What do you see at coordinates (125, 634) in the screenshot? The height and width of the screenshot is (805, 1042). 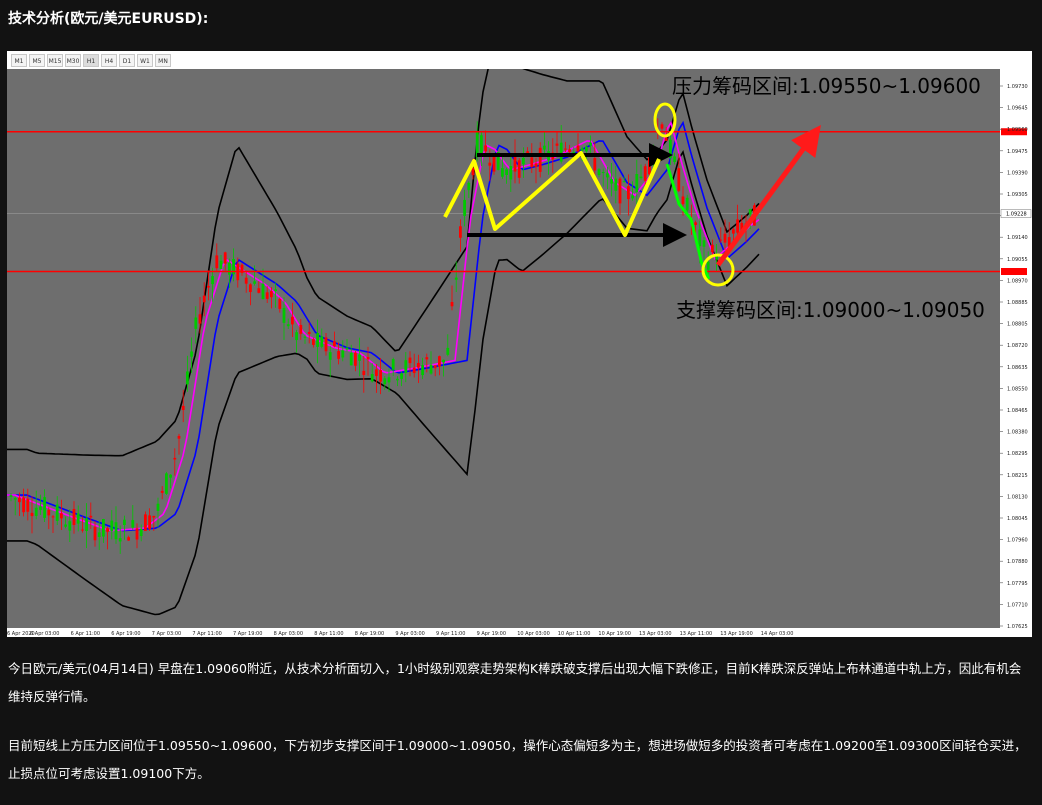 I see `time-tick-label: 6 Apr 19:00` at bounding box center [125, 634].